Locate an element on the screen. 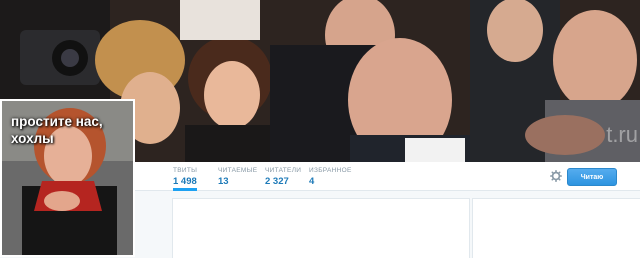 Image resolution: width=640 pixels, height=258 pixels. stat-label: ЧИТАЕМЫЕ is located at coordinates (238, 170).